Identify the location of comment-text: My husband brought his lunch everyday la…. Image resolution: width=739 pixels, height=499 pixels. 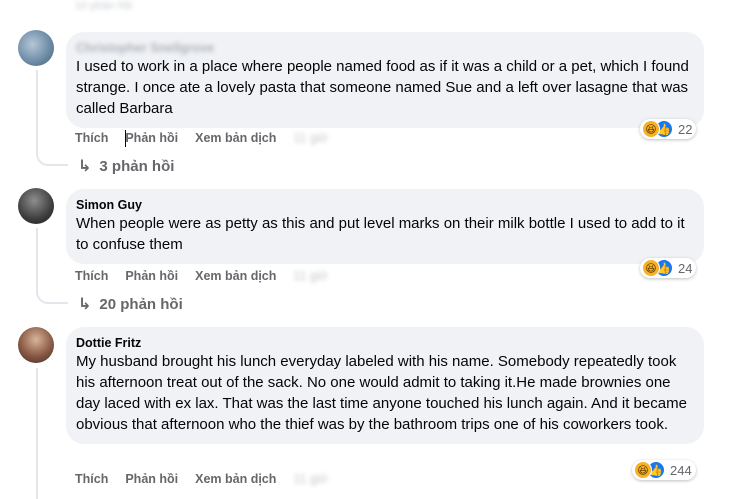
(381, 393).